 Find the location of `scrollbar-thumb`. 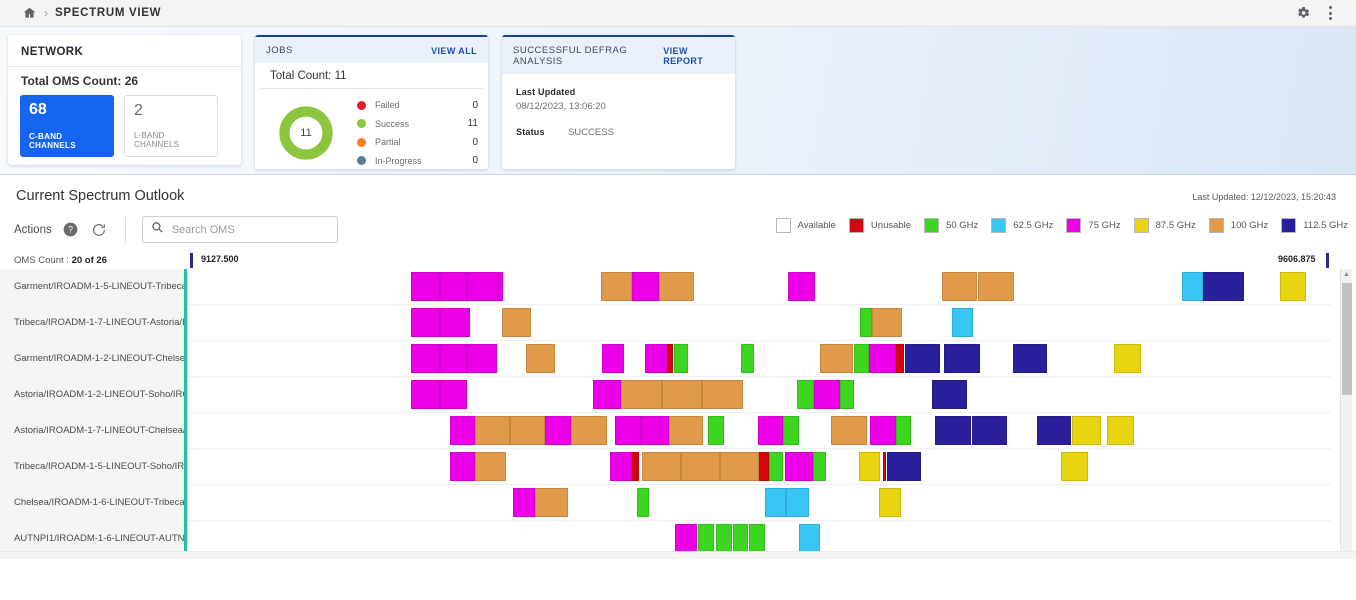

scrollbar-thumb is located at coordinates (1347, 339).